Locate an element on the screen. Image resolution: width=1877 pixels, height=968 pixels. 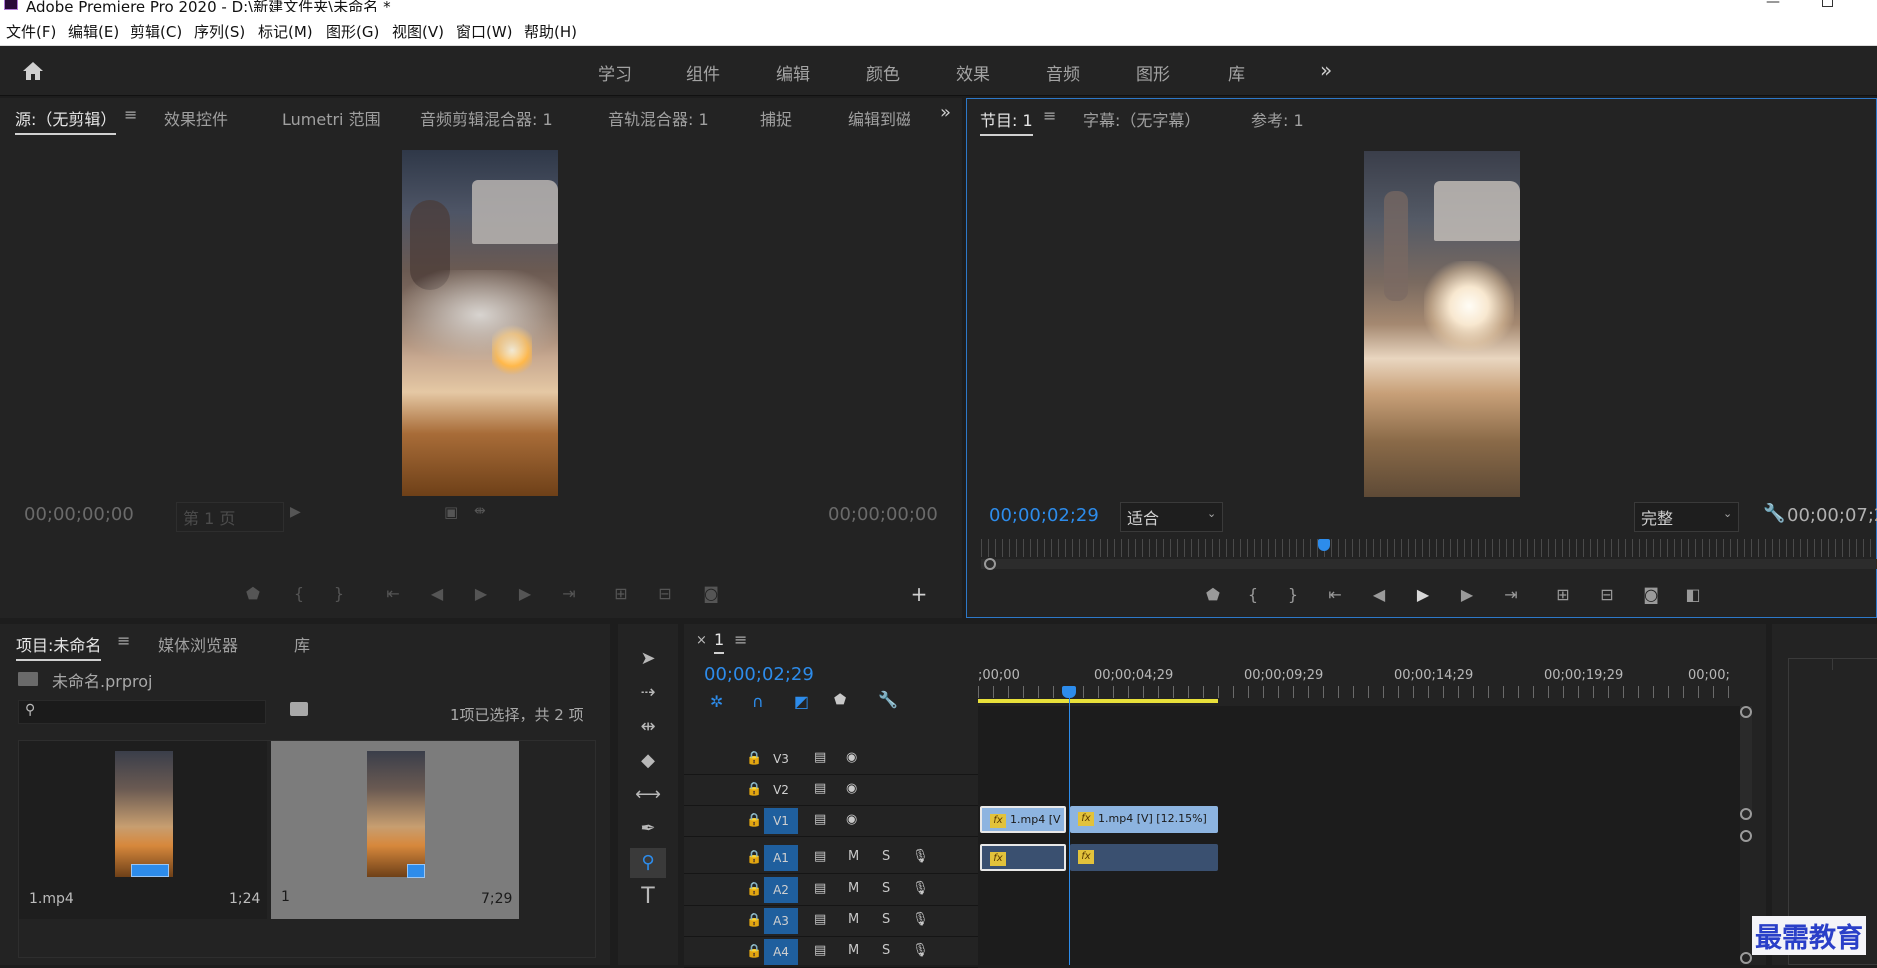
add-marker-timeline-icon: ⬟ is located at coordinates (840, 700).